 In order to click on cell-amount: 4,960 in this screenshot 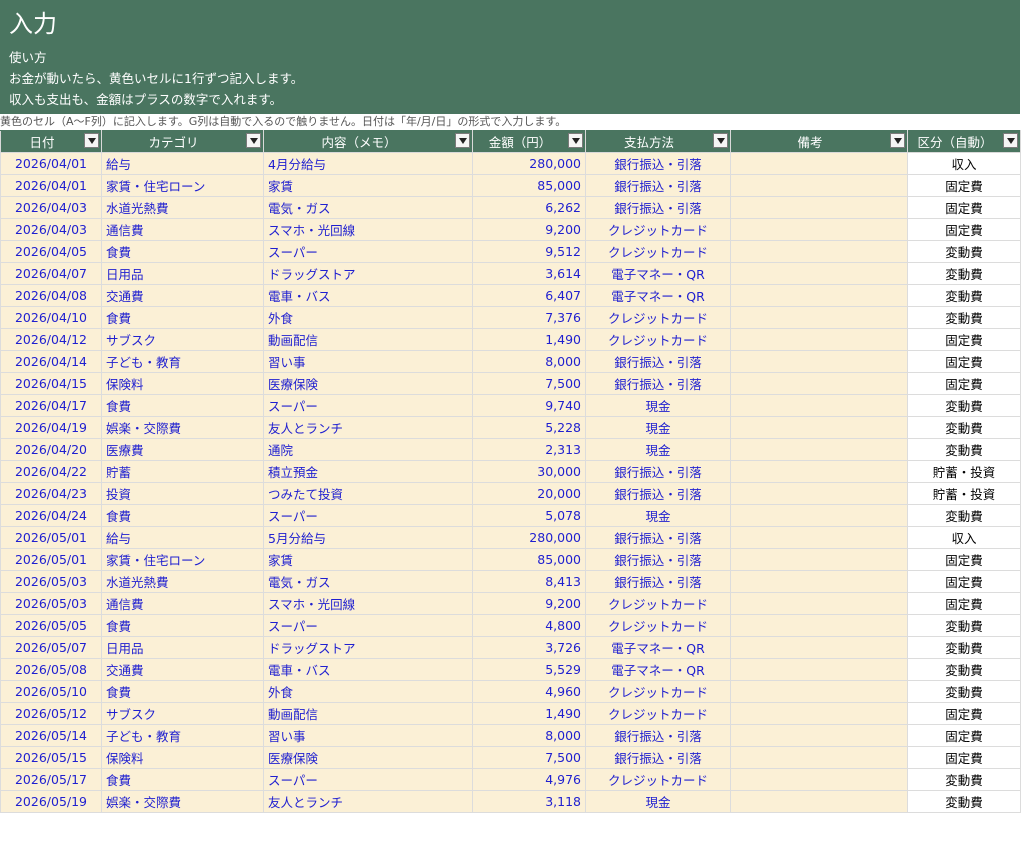, I will do `click(529, 691)`.